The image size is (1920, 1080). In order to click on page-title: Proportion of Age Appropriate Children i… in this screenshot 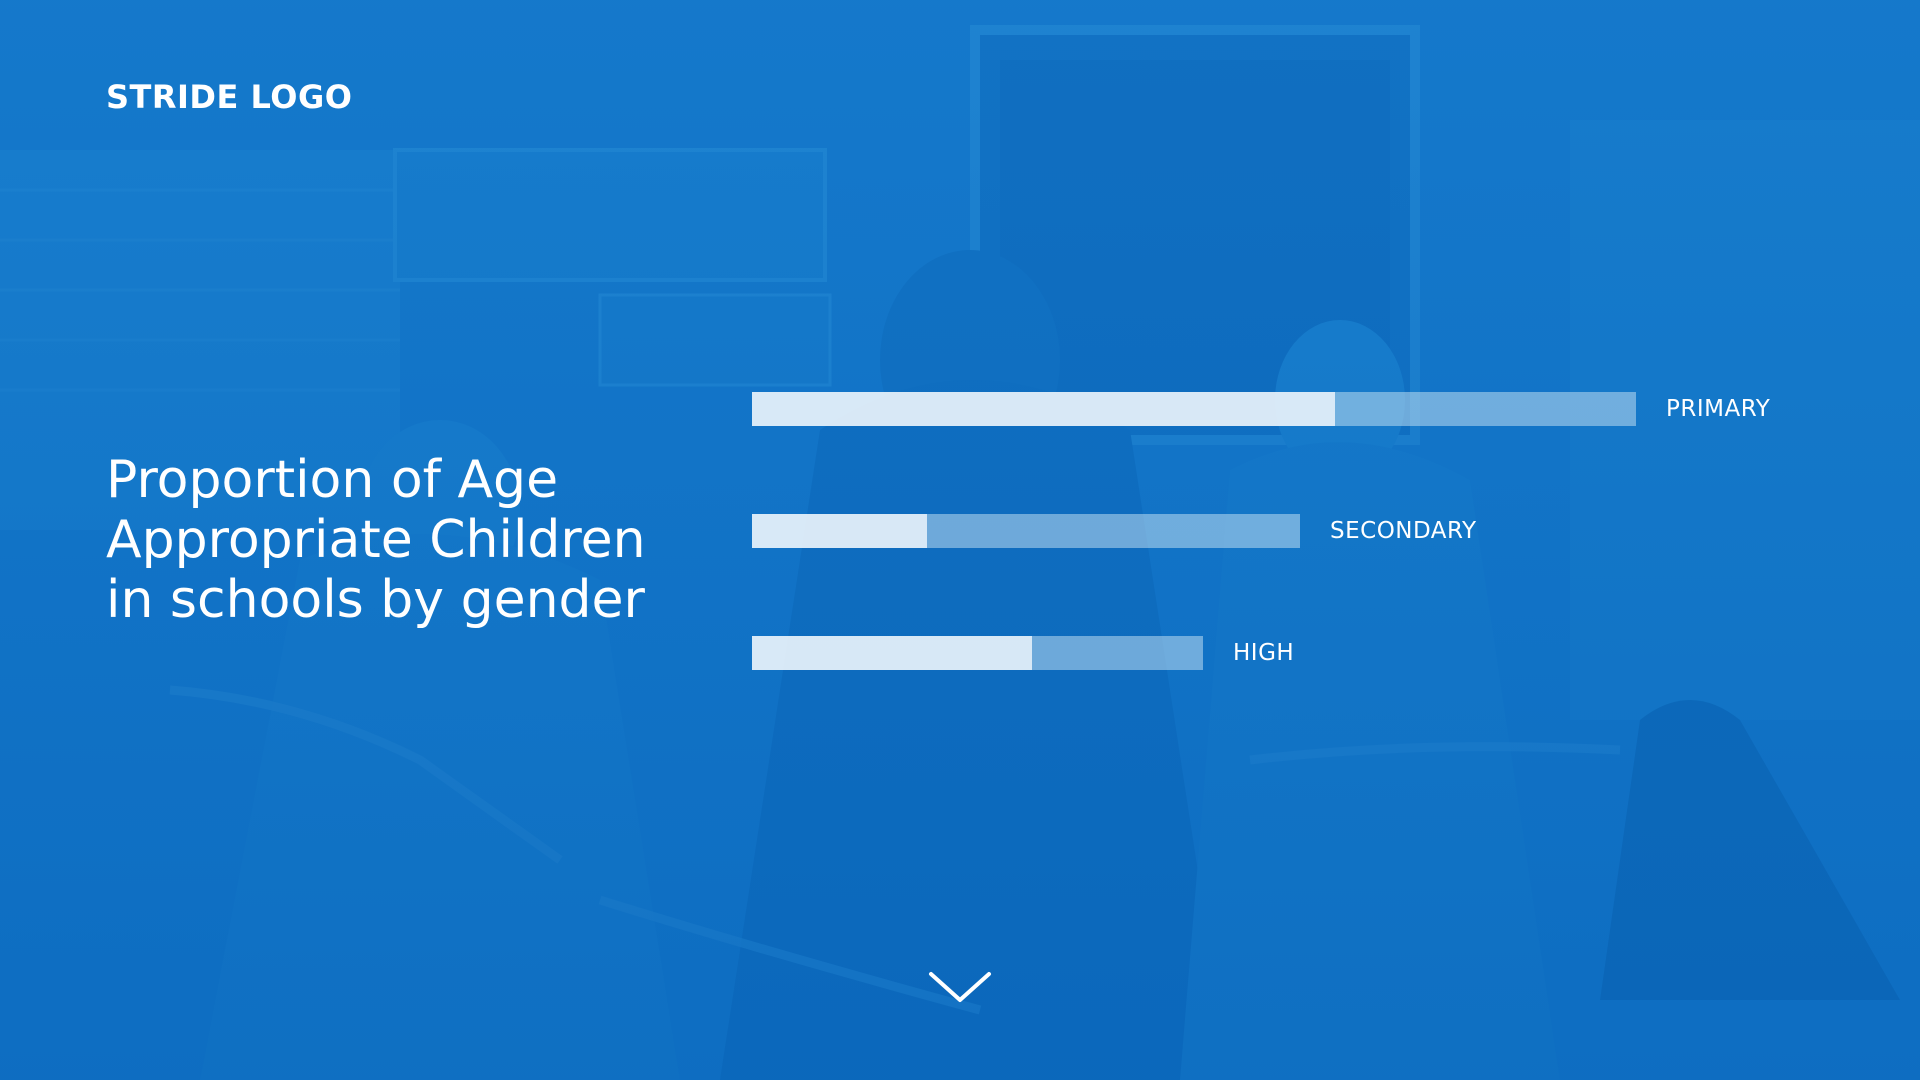, I will do `click(406, 540)`.